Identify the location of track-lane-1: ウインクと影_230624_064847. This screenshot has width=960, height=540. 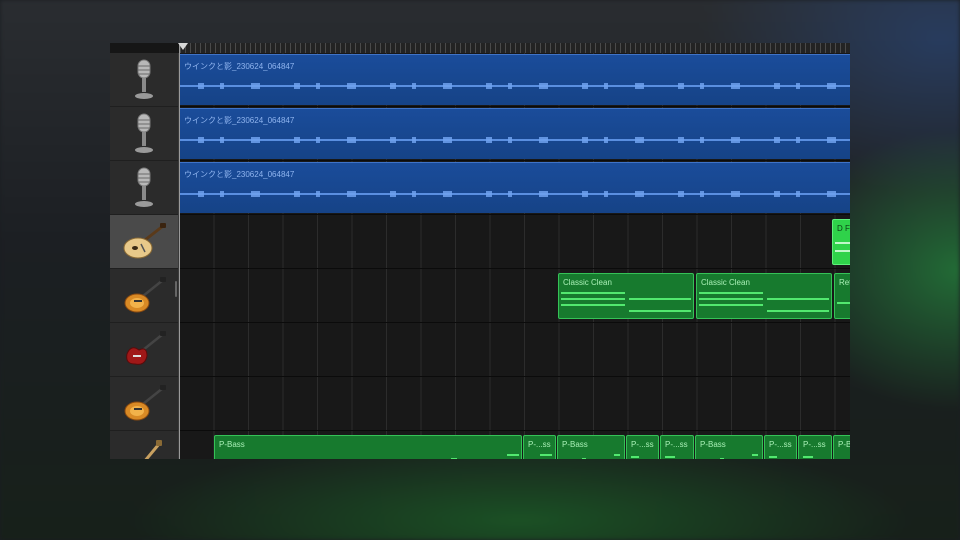
(515, 80).